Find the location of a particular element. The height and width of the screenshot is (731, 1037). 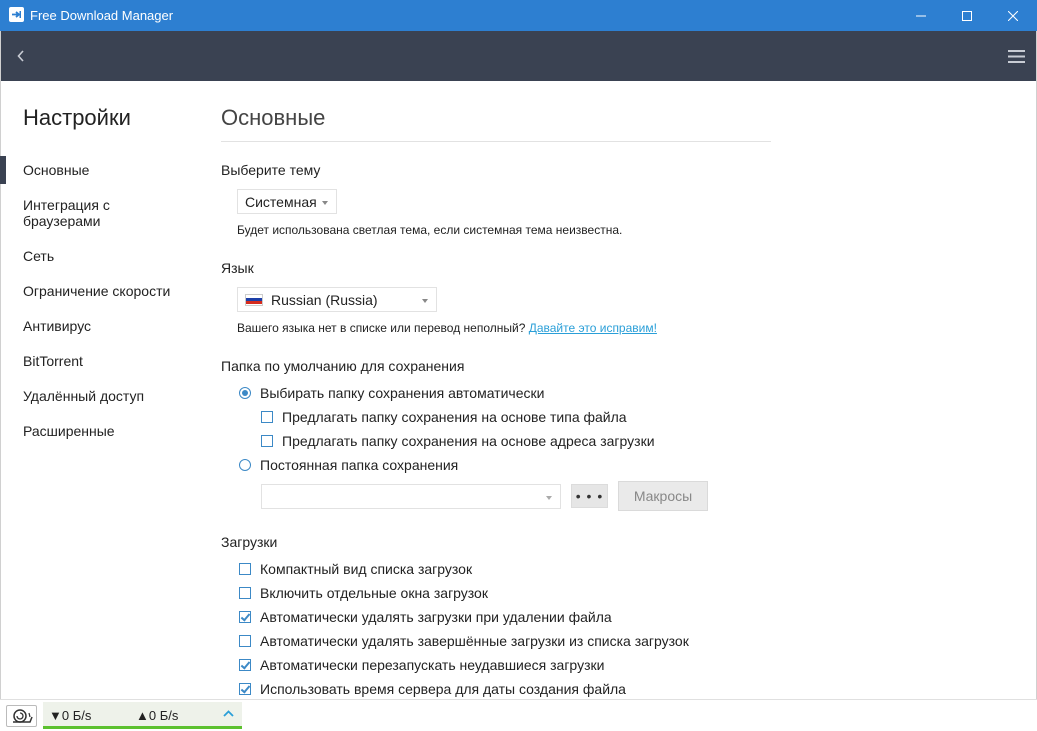

separate-windows-checkbox is located at coordinates (245, 593).